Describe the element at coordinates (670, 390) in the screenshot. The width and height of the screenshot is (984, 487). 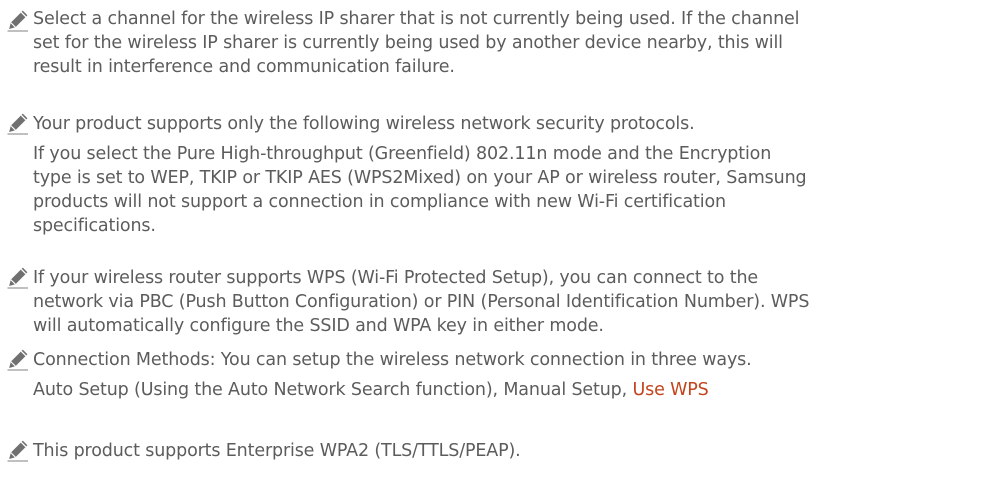
I see `use-wps-link: Use WPS` at that location.